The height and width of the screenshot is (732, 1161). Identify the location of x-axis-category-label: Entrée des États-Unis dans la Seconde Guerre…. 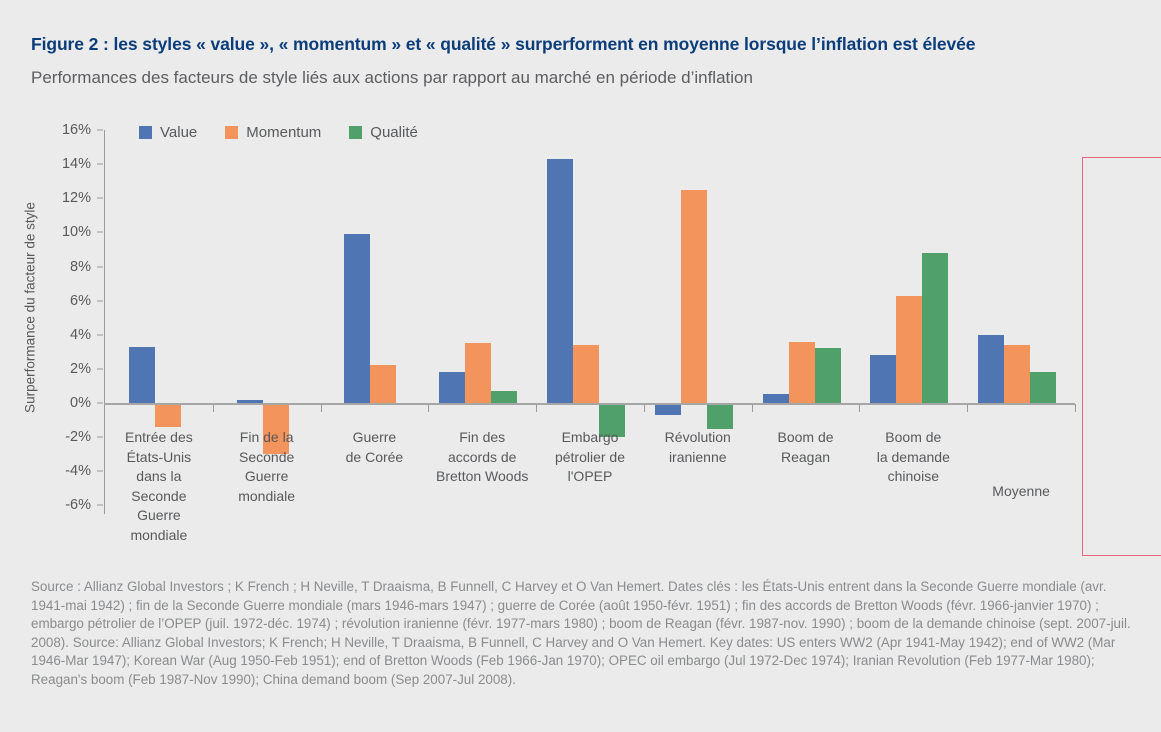
(159, 486).